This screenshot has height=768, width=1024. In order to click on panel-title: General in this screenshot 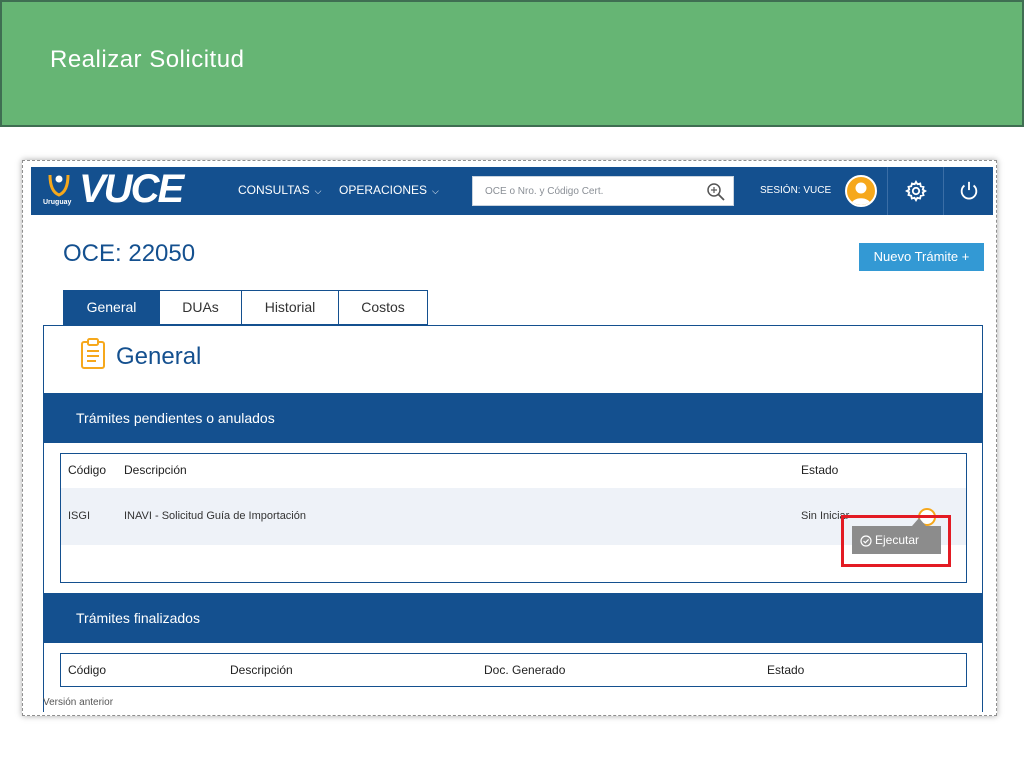, I will do `click(159, 356)`.